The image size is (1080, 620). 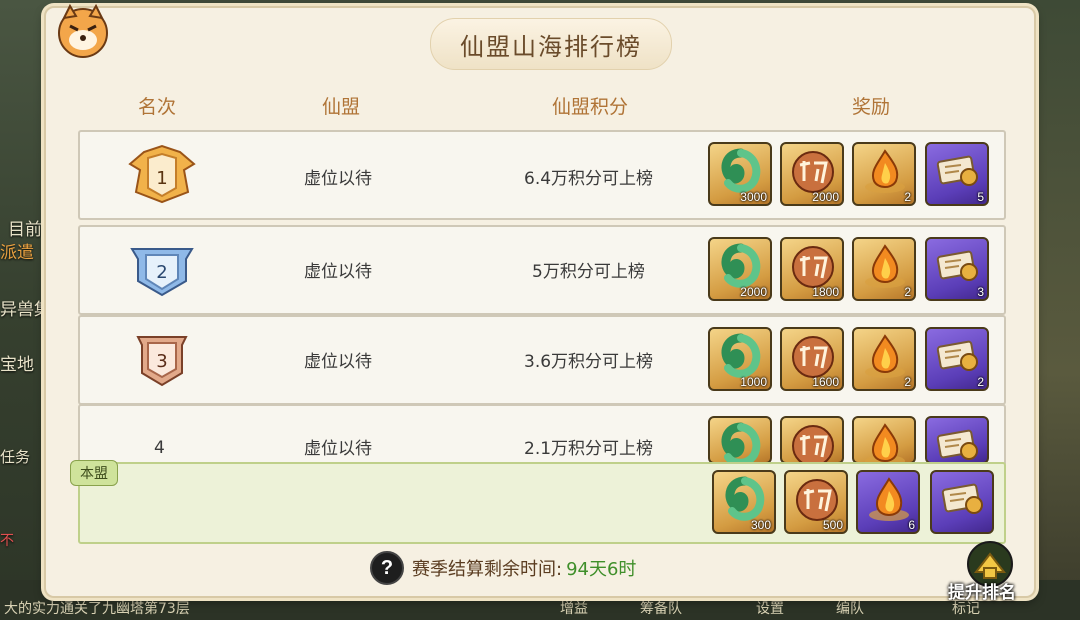 I want to click on reward-count: 1800, so click(x=825, y=292).